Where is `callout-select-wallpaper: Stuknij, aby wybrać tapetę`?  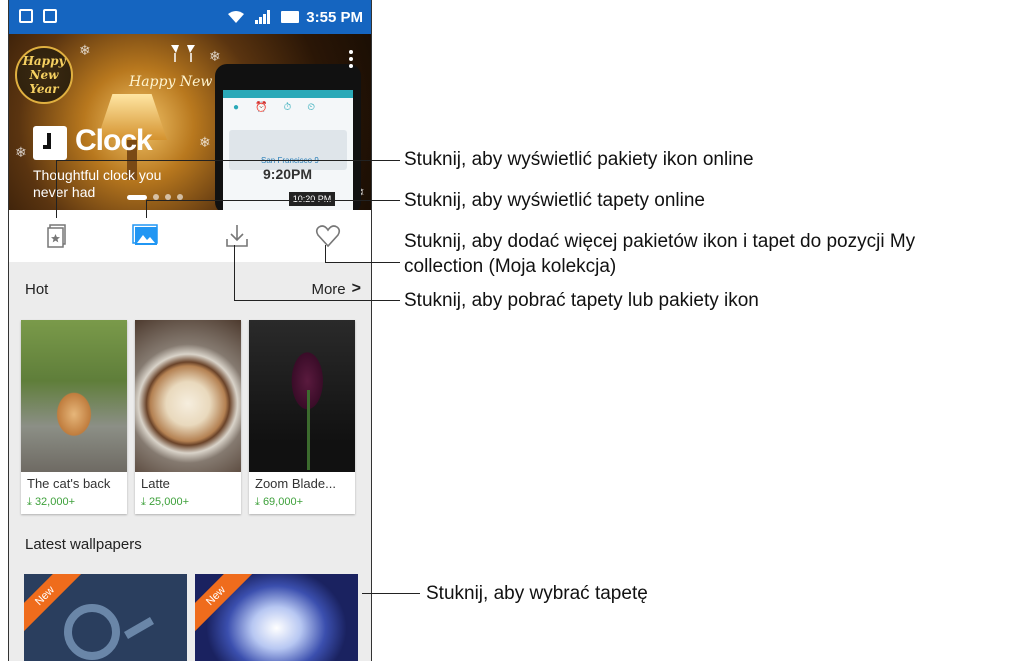
callout-select-wallpaper: Stuknij, aby wybrać tapetę is located at coordinates (537, 593).